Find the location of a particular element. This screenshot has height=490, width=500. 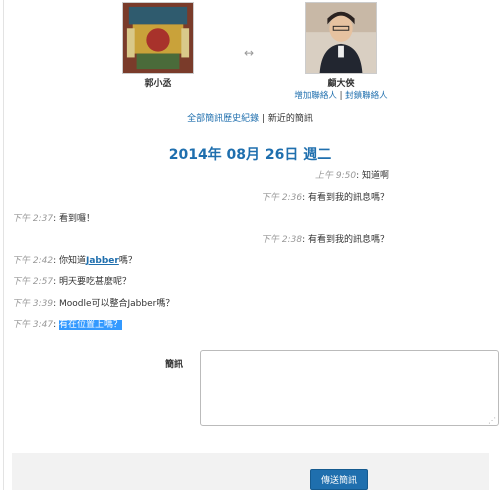

add-contact-link: 增加聯絡人 is located at coordinates (315, 96).